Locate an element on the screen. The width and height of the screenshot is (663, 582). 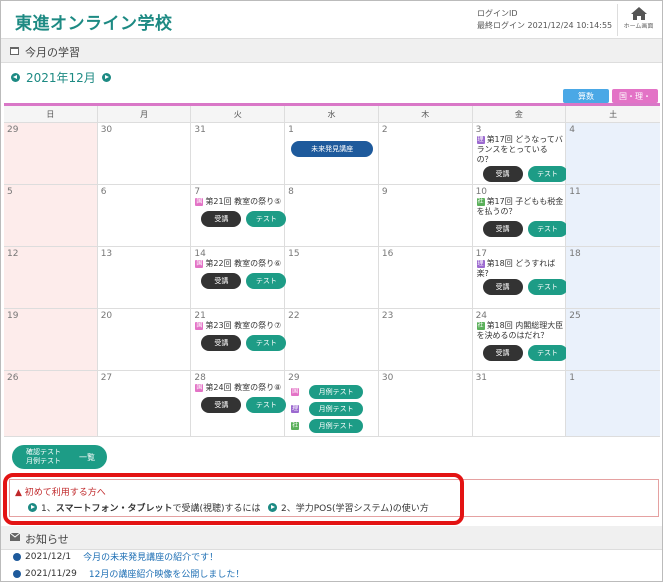
news-date: 2021/12/1 is located at coordinates (48, 556).